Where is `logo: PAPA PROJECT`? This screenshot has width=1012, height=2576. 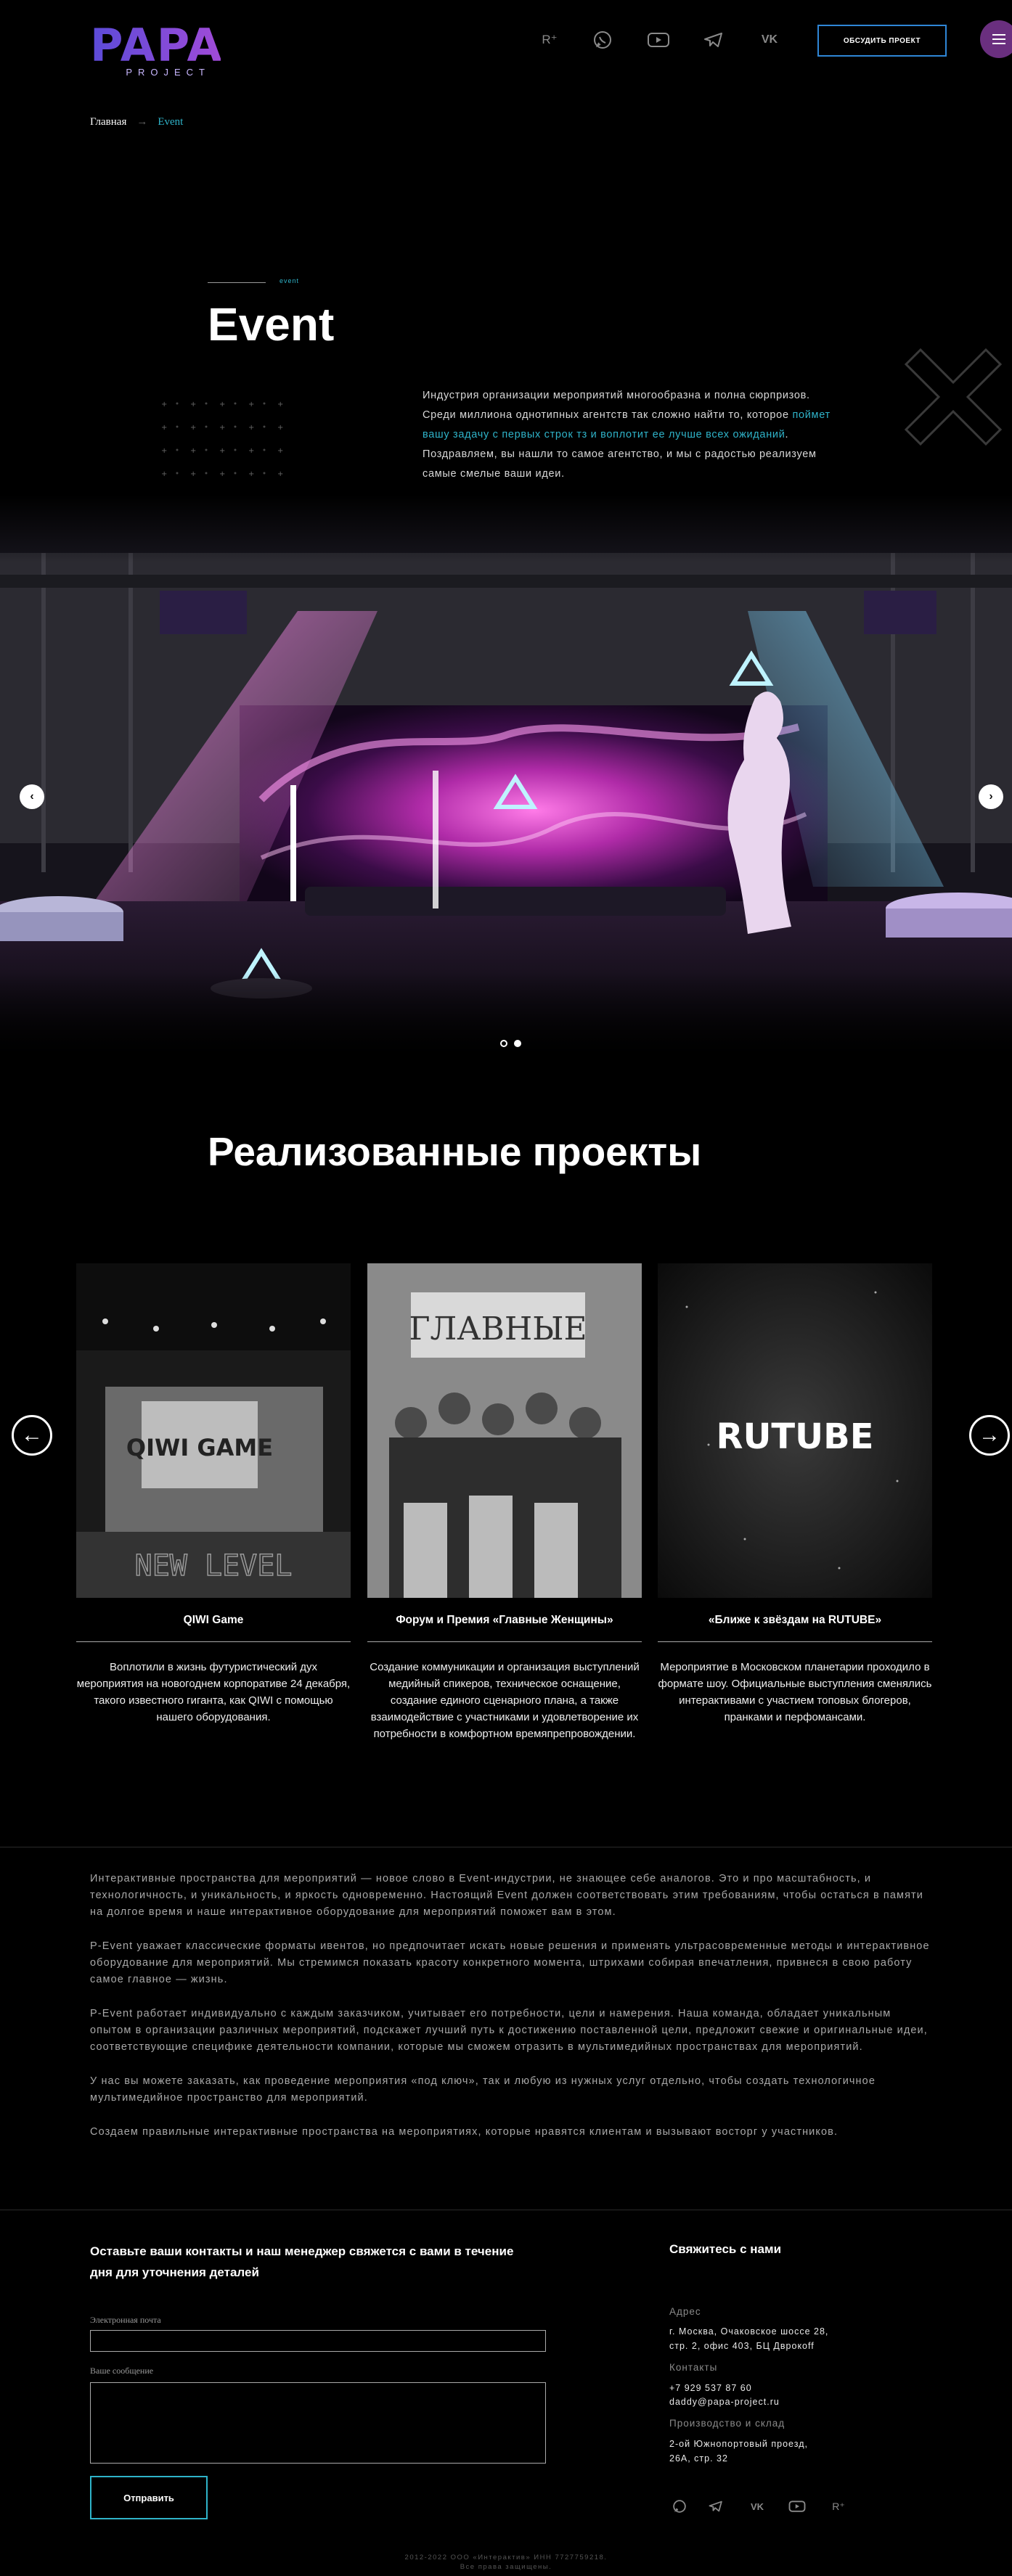 logo: PAPA PROJECT is located at coordinates (155, 50).